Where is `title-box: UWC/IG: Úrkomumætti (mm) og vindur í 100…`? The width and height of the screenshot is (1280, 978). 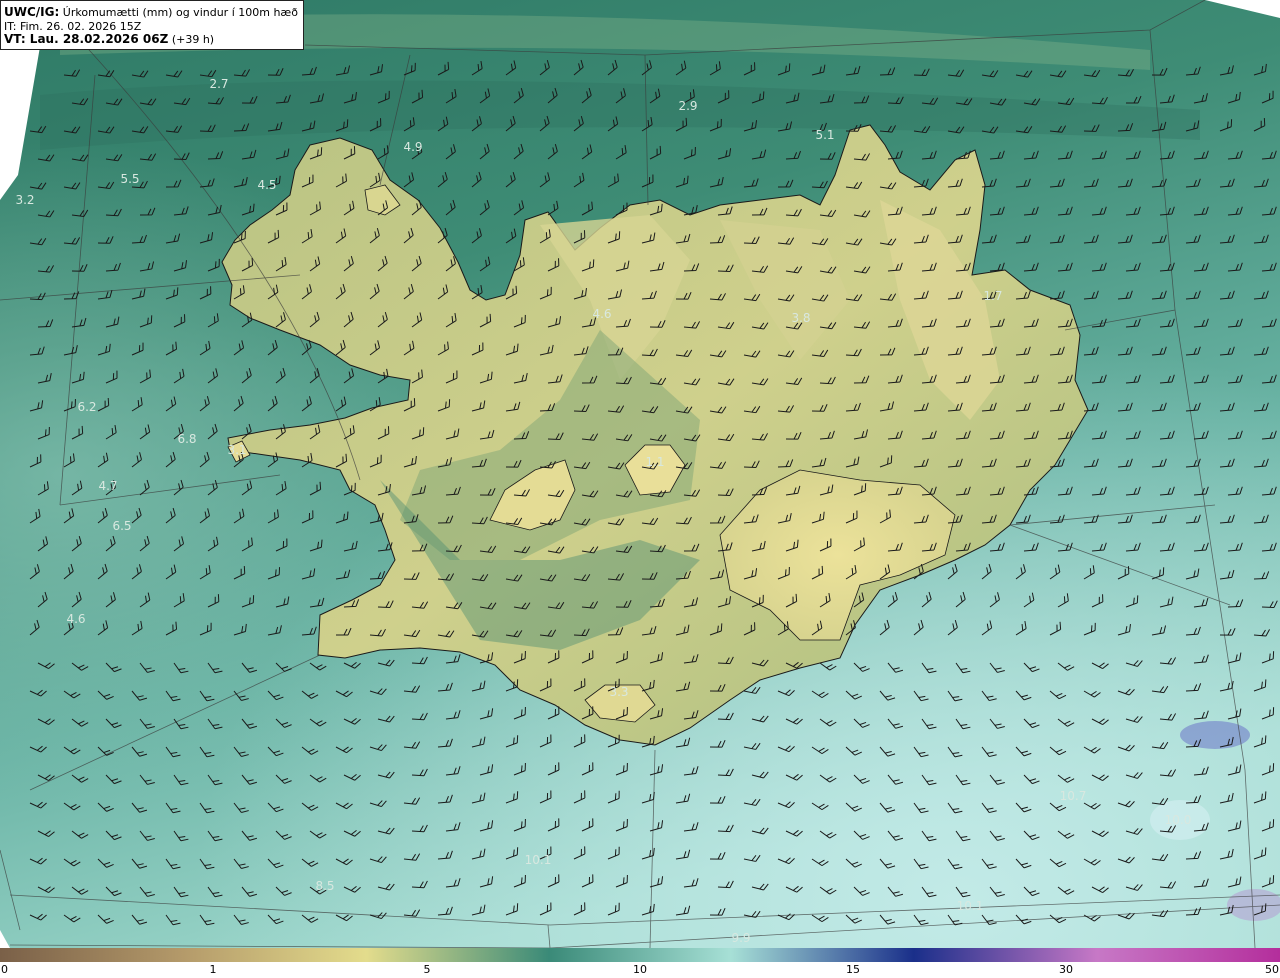 title-box: UWC/IG: Úrkomumætti (mm) og vindur í 100… is located at coordinates (152, 25).